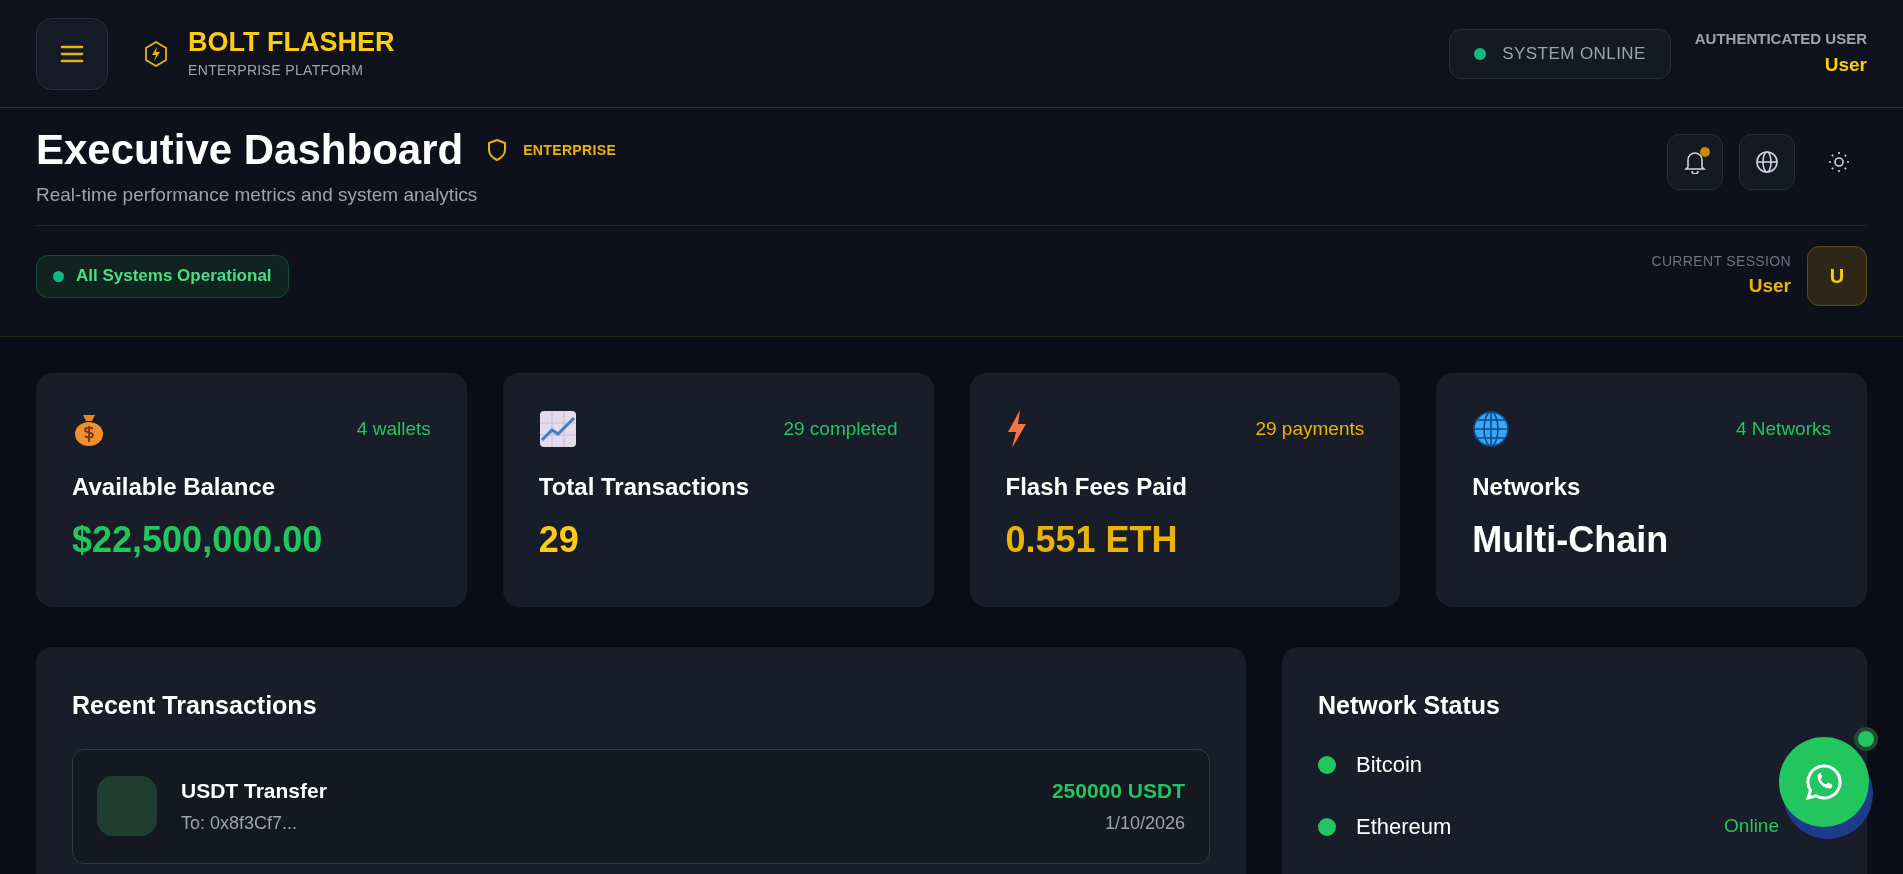 Image resolution: width=1903 pixels, height=874 pixels. Describe the element at coordinates (1016, 429) in the screenshot. I see `lightning-icon` at that location.